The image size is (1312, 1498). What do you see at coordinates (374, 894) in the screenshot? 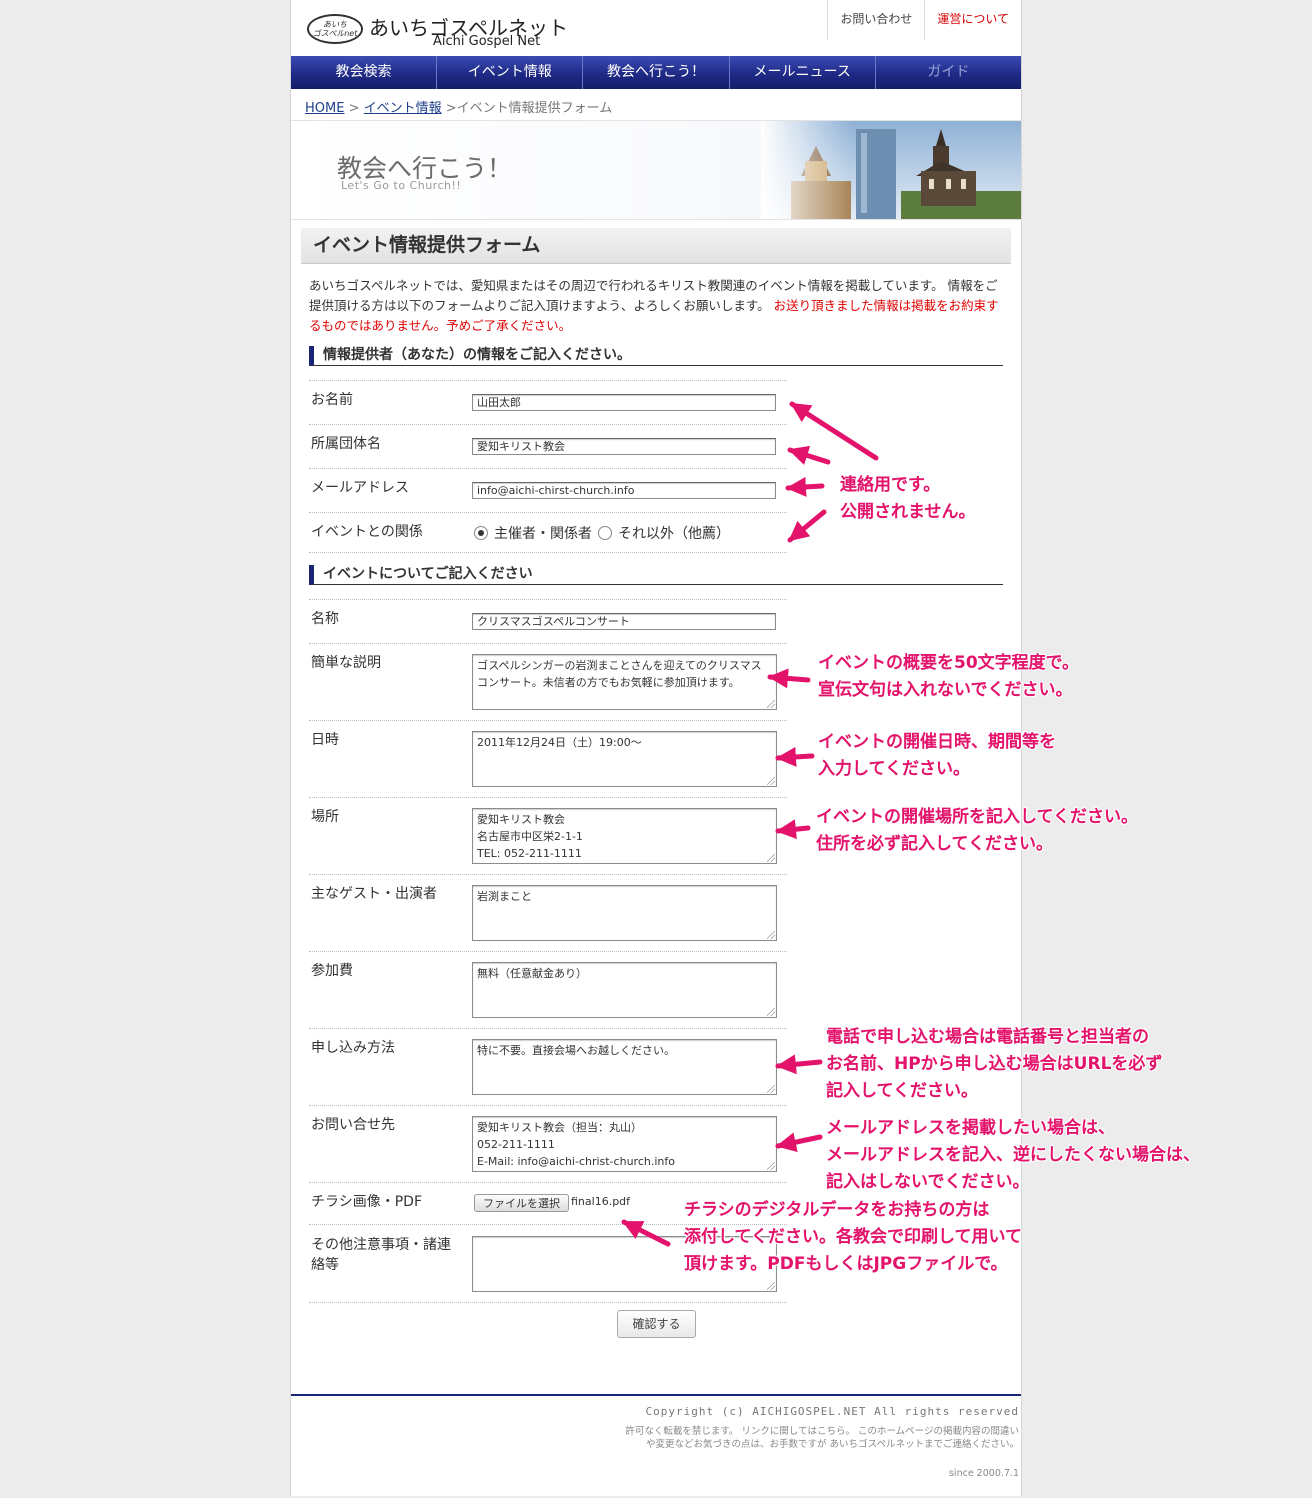
I see `label-guest: 主なゲスト・出演者` at bounding box center [374, 894].